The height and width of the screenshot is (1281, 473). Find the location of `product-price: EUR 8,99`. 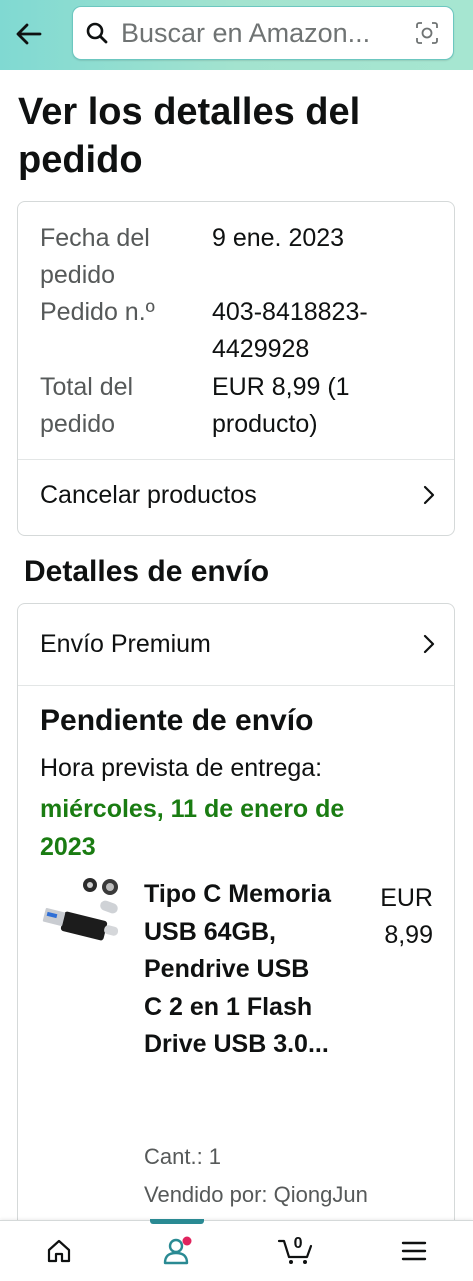

product-price: EUR 8,99 is located at coordinates (406, 916).